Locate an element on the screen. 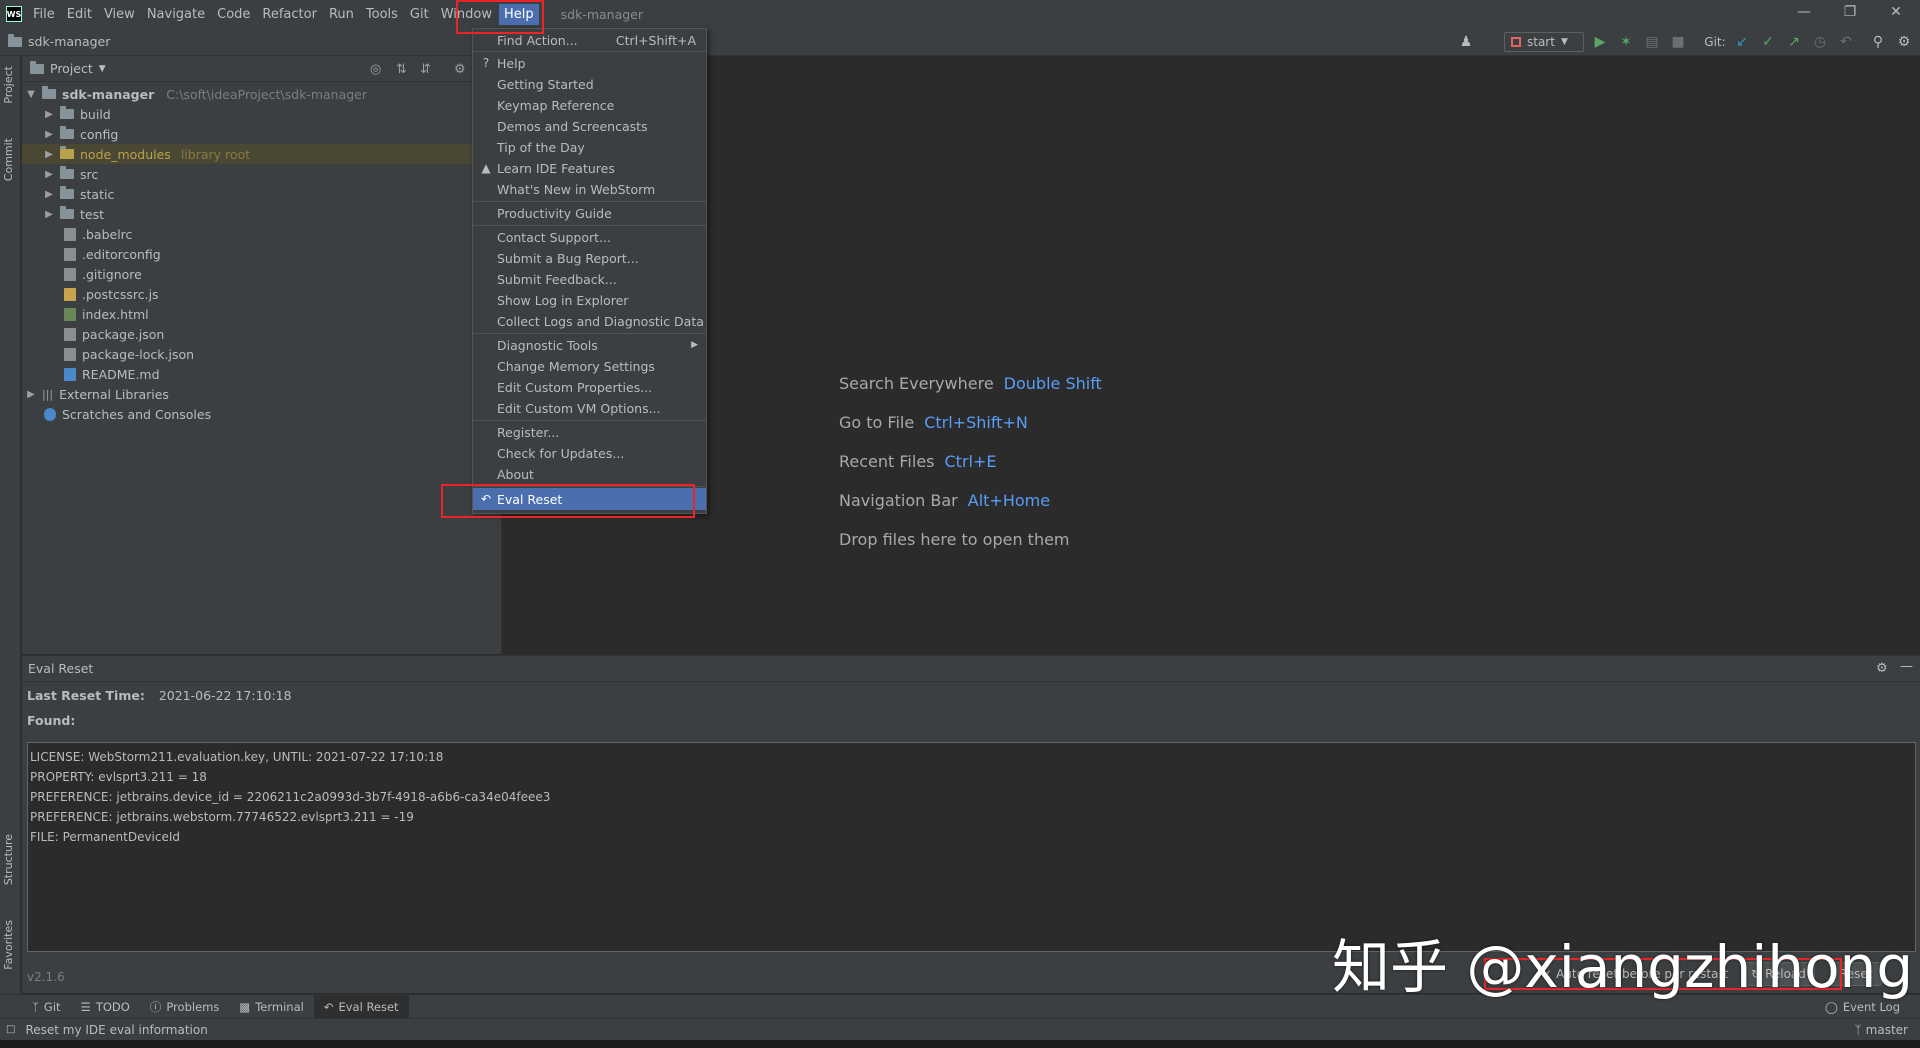  tree-file: .editorconfig is located at coordinates (112, 254).